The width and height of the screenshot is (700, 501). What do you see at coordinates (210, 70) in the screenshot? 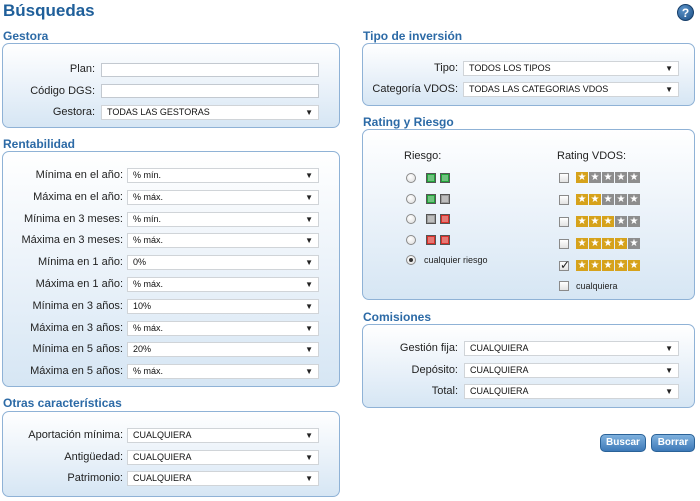
I see `plan-input` at bounding box center [210, 70].